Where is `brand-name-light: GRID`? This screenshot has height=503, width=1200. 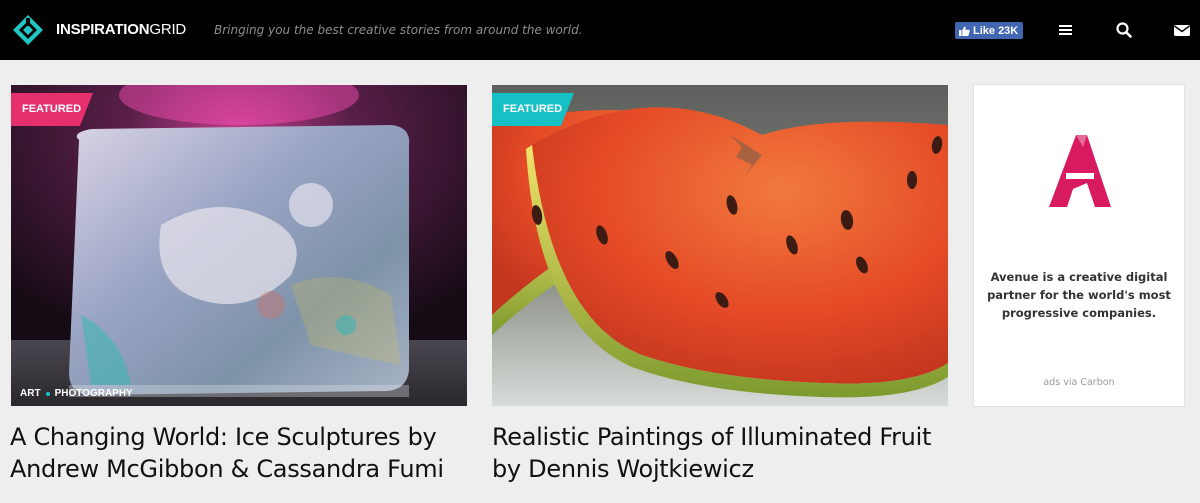
brand-name-light: GRID is located at coordinates (168, 29).